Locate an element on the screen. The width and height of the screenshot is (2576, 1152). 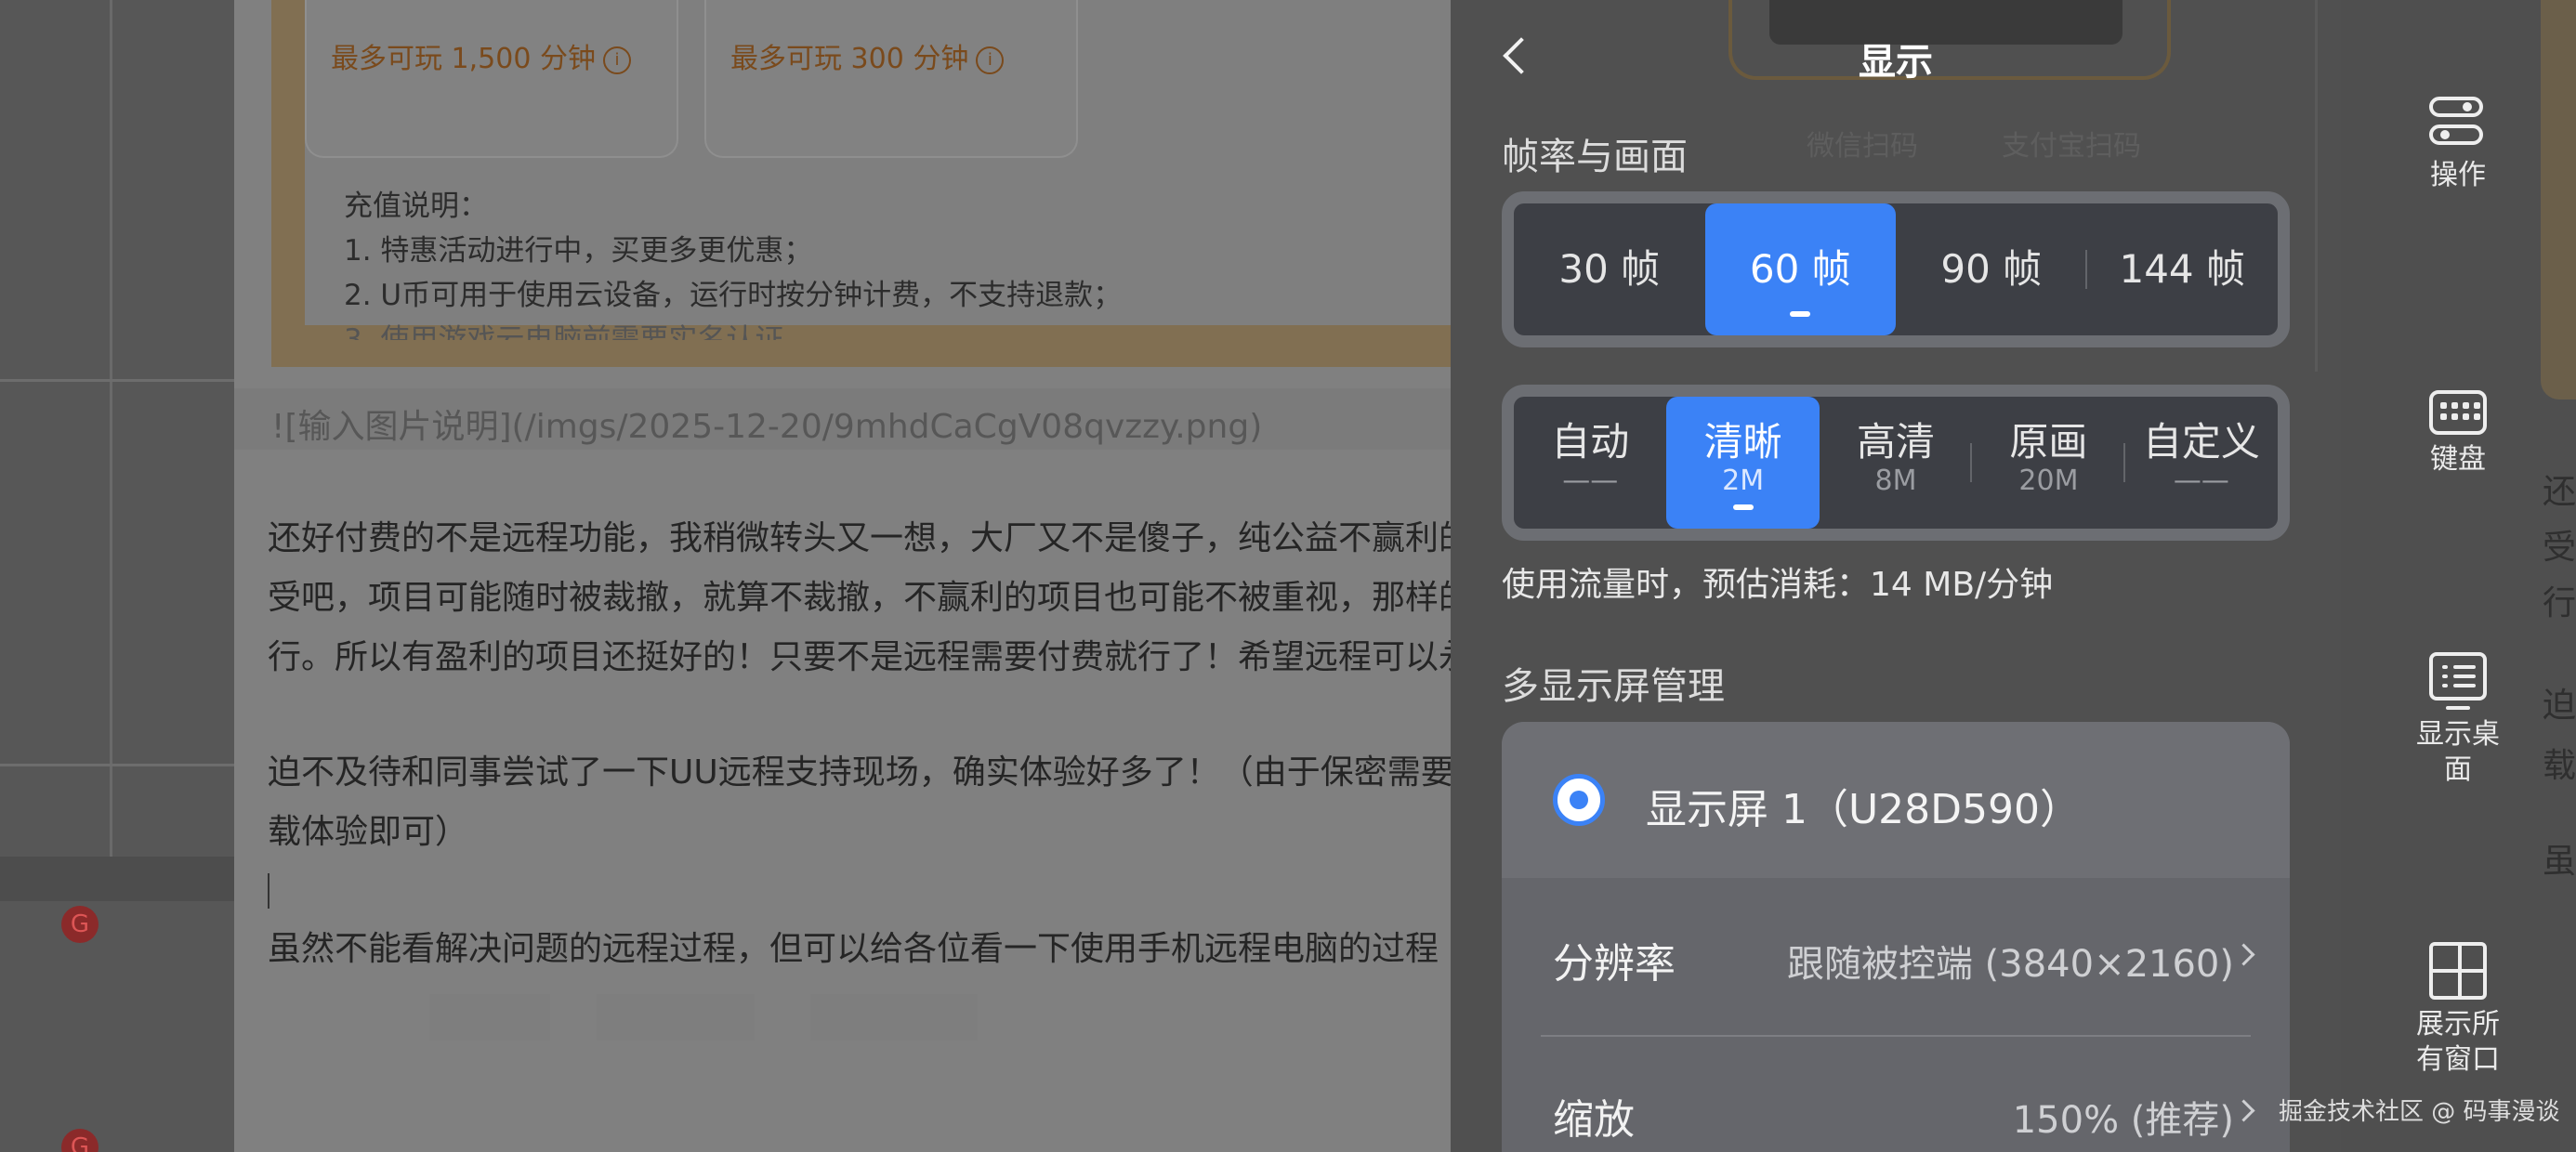
operate-button: 操作 is located at coordinates (2458, 143).